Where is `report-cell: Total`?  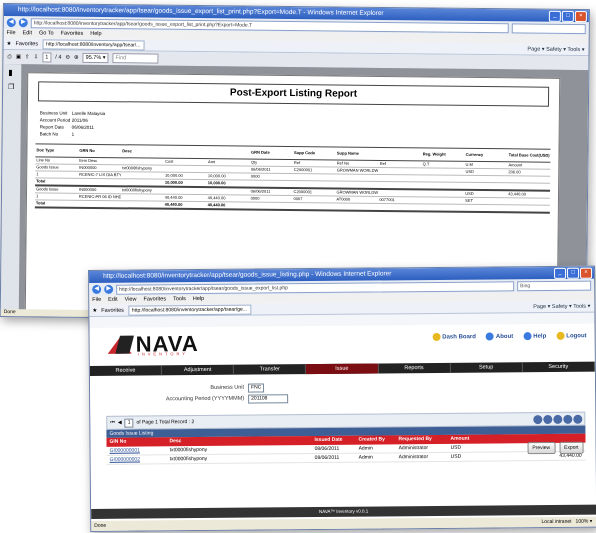
report-cell: Total is located at coordinates (40, 203).